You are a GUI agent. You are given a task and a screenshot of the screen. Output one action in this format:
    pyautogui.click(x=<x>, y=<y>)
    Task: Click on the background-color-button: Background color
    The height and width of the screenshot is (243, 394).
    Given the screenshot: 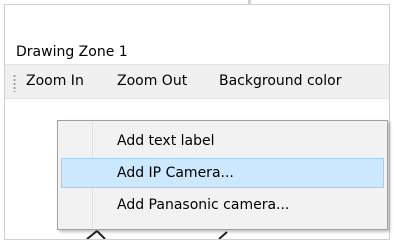 What is the action you would take?
    pyautogui.click(x=280, y=81)
    